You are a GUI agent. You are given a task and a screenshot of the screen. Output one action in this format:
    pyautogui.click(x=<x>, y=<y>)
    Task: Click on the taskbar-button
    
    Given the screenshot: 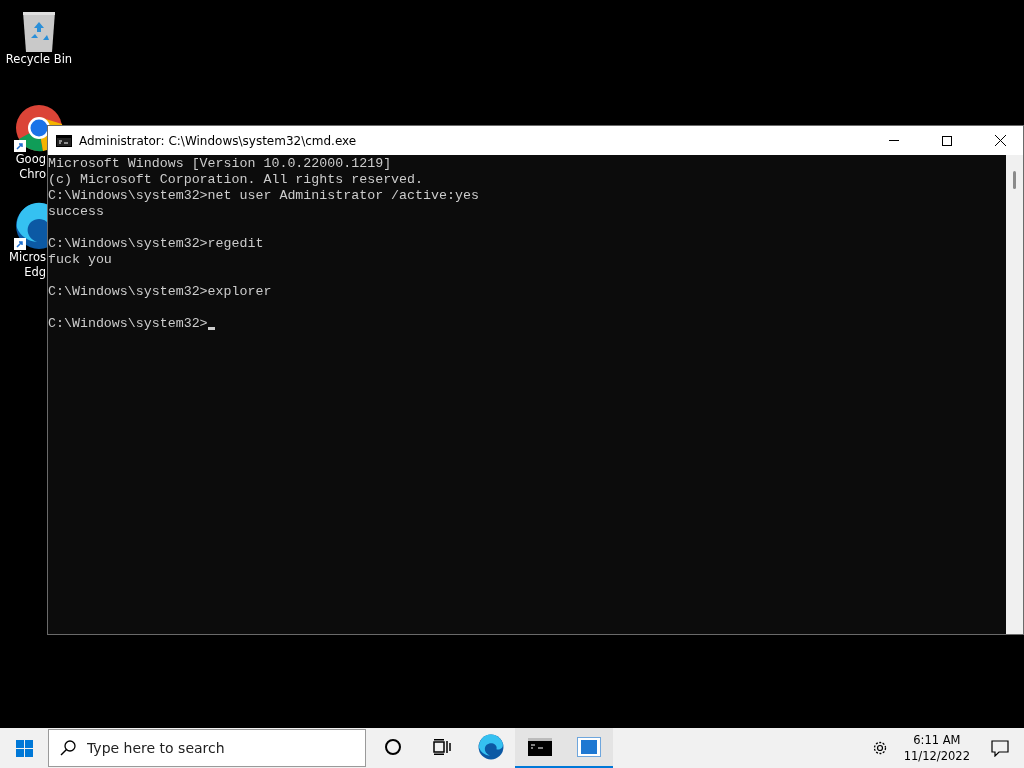 What is the action you would take?
    pyautogui.click(x=539, y=748)
    